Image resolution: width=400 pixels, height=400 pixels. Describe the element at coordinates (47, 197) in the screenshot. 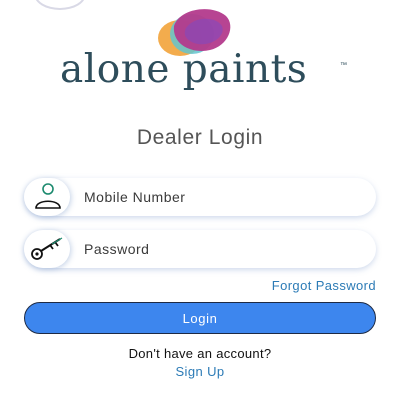

I see `user-icon` at that location.